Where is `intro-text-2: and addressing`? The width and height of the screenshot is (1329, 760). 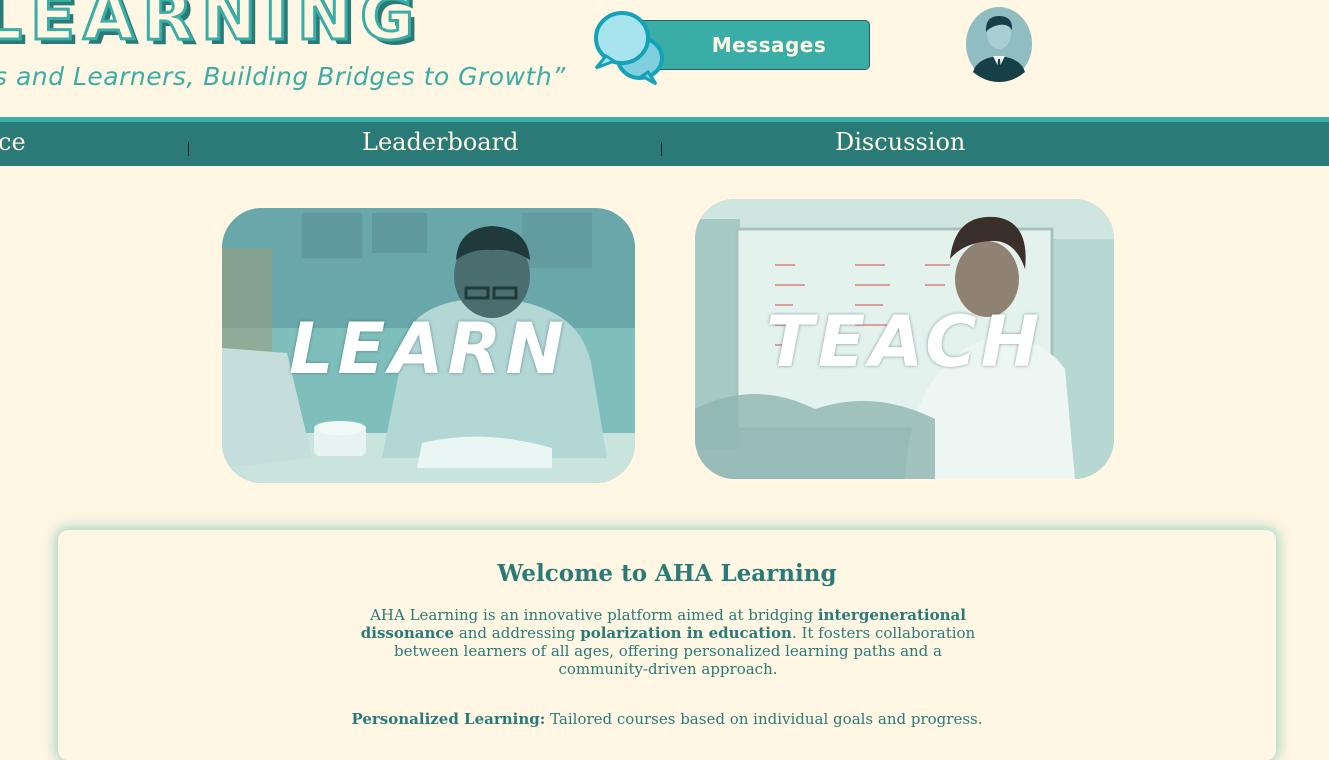 intro-text-2: and addressing is located at coordinates (517, 633).